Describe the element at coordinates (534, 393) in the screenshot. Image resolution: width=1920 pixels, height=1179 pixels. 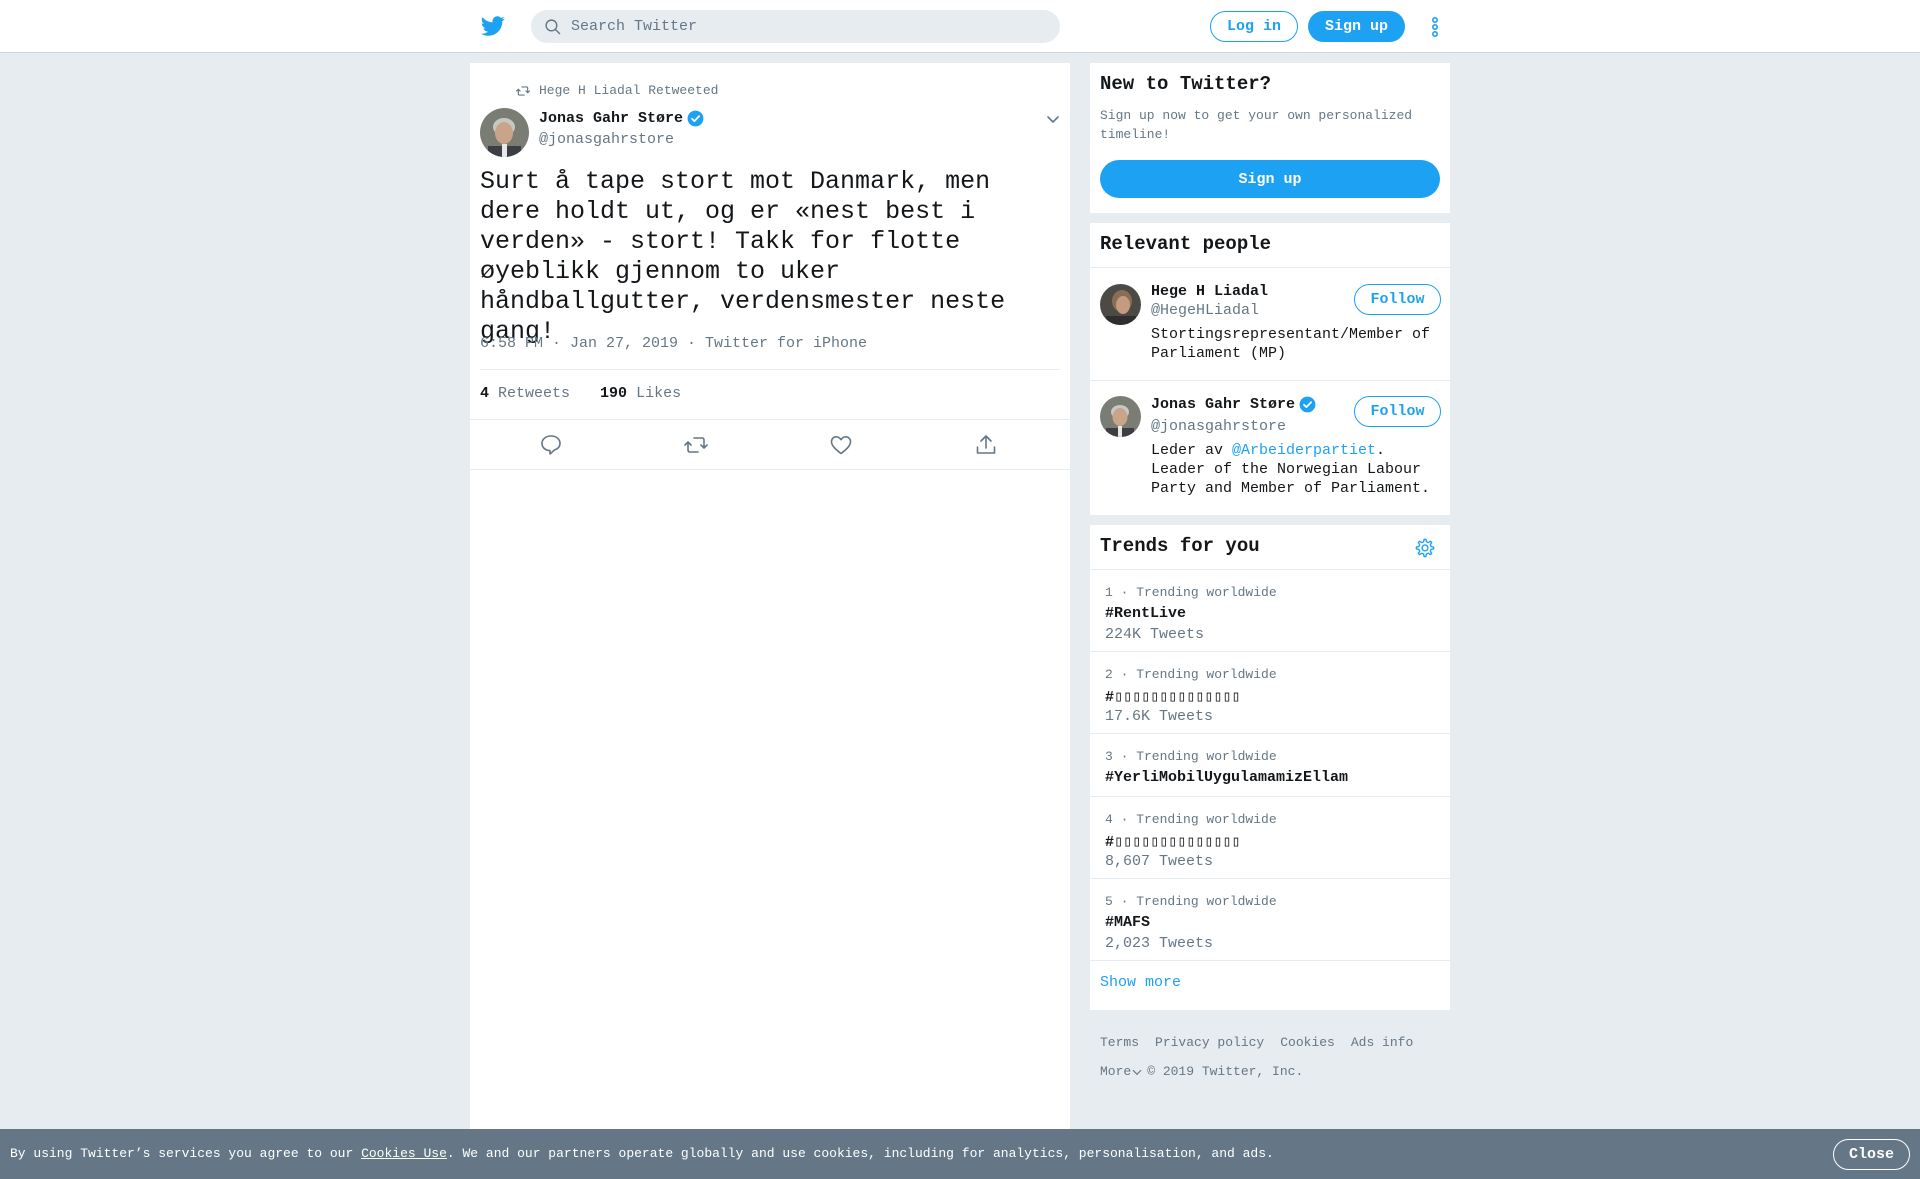
I see `retweets-label: Retweets` at that location.